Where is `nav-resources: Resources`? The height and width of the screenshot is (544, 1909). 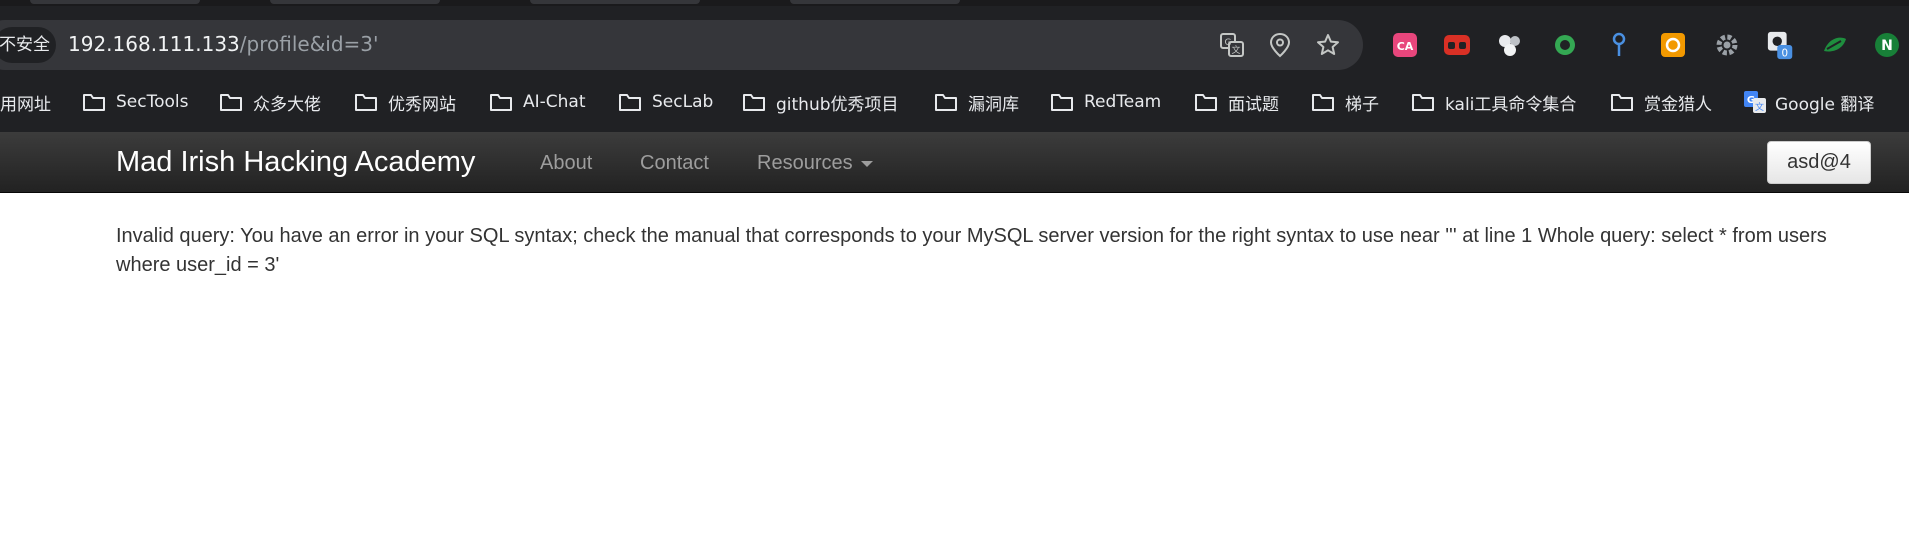
nav-resources: Resources is located at coordinates (815, 163).